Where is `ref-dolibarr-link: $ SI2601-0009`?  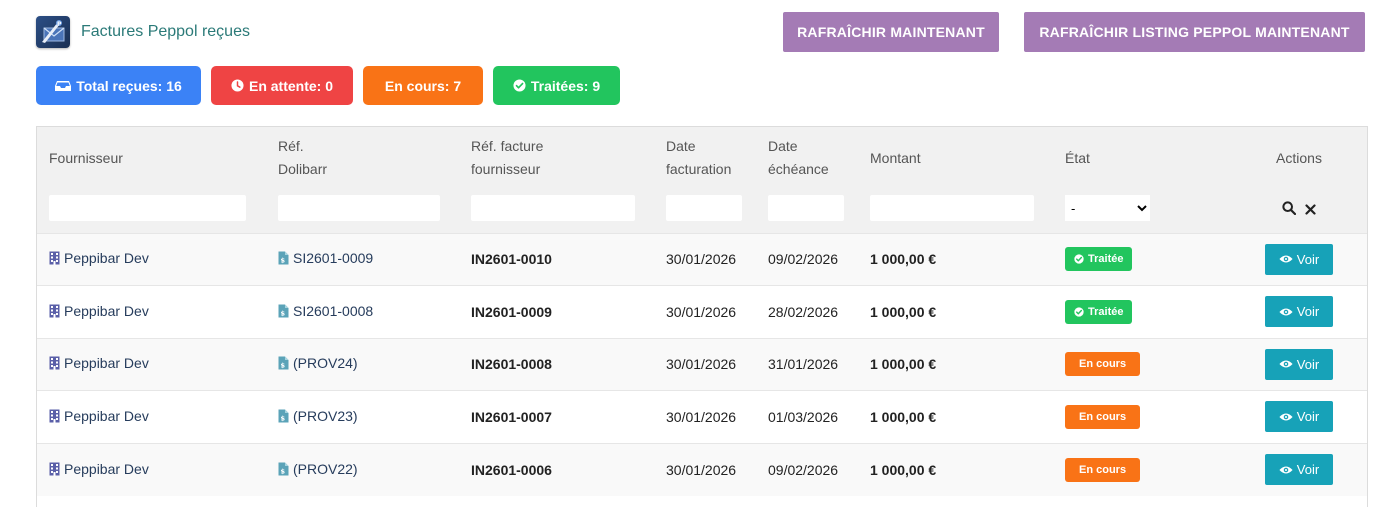
ref-dolibarr-link: $ SI2601-0009 is located at coordinates (325, 258).